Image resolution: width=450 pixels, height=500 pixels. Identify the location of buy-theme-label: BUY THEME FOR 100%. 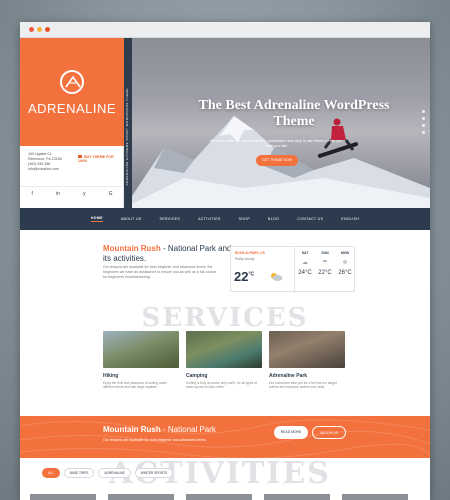
(96, 159).